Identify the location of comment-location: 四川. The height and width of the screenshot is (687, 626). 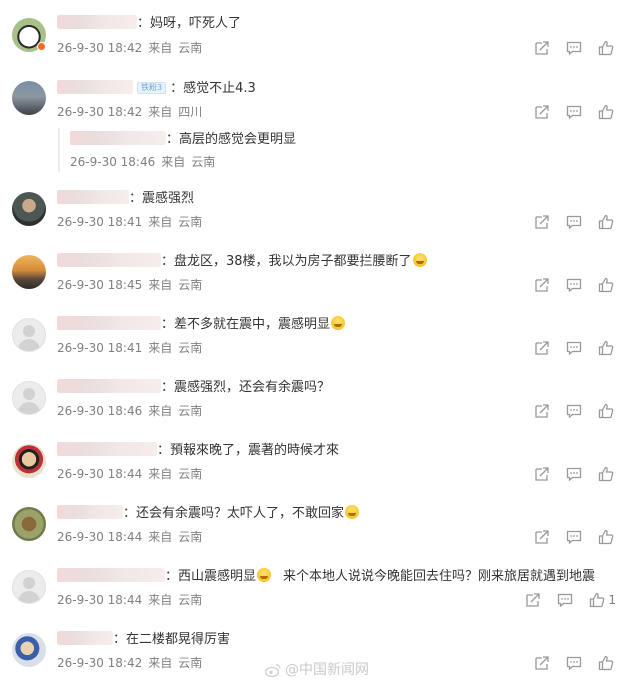
(190, 112).